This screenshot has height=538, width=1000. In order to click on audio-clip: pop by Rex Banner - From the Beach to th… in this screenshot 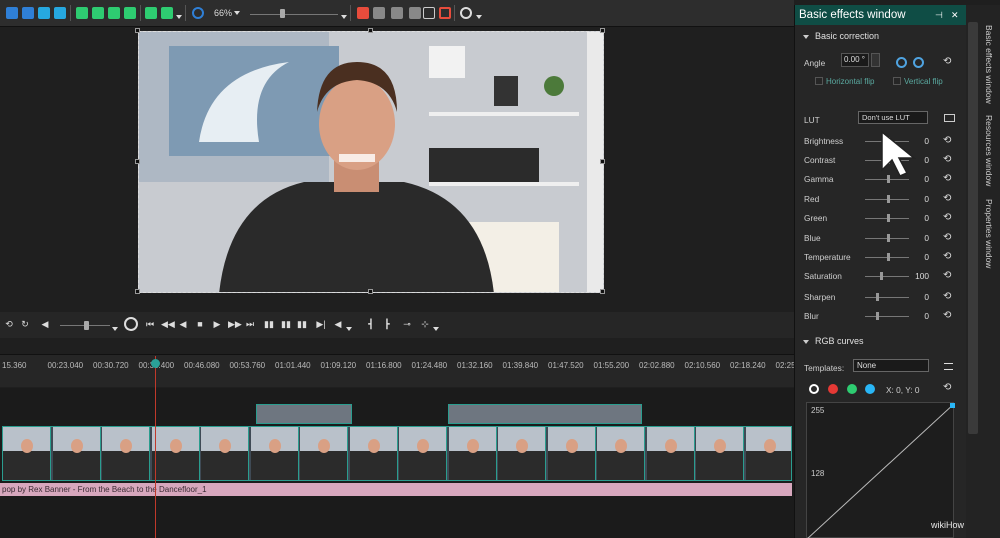, I will do `click(396, 489)`.